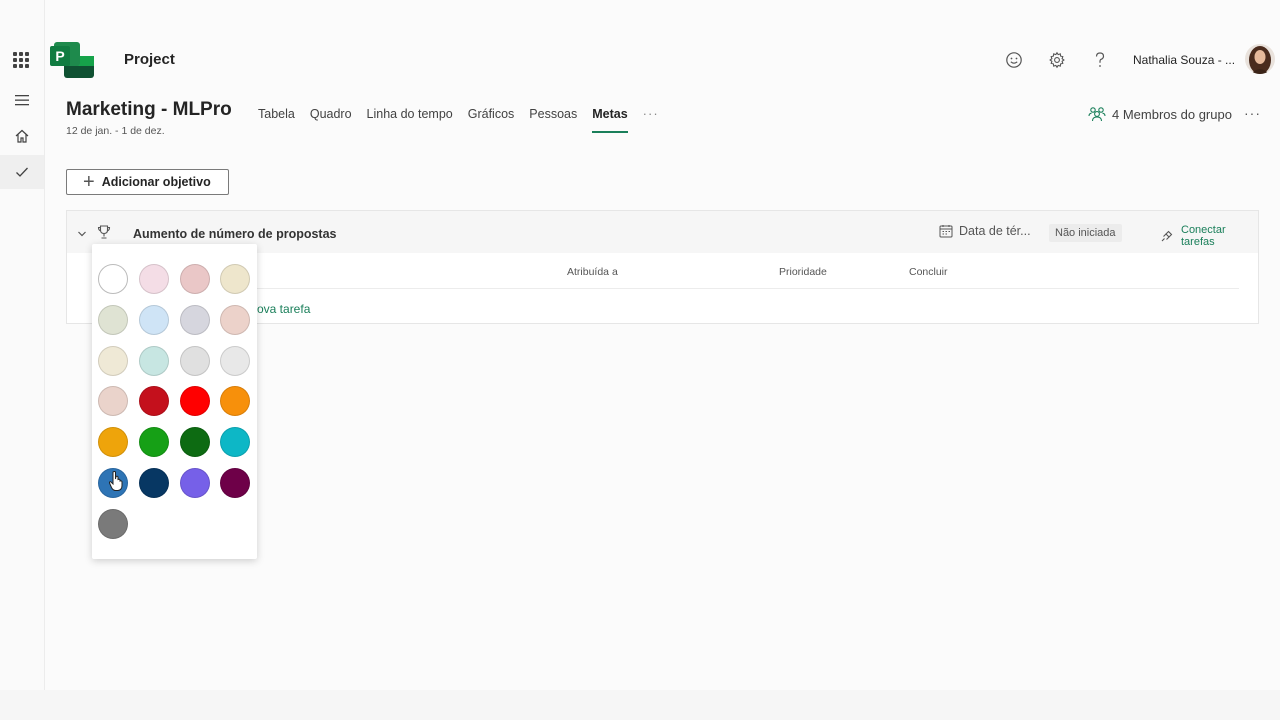 The width and height of the screenshot is (1280, 720). What do you see at coordinates (89, 182) in the screenshot?
I see `plus-icon: +` at bounding box center [89, 182].